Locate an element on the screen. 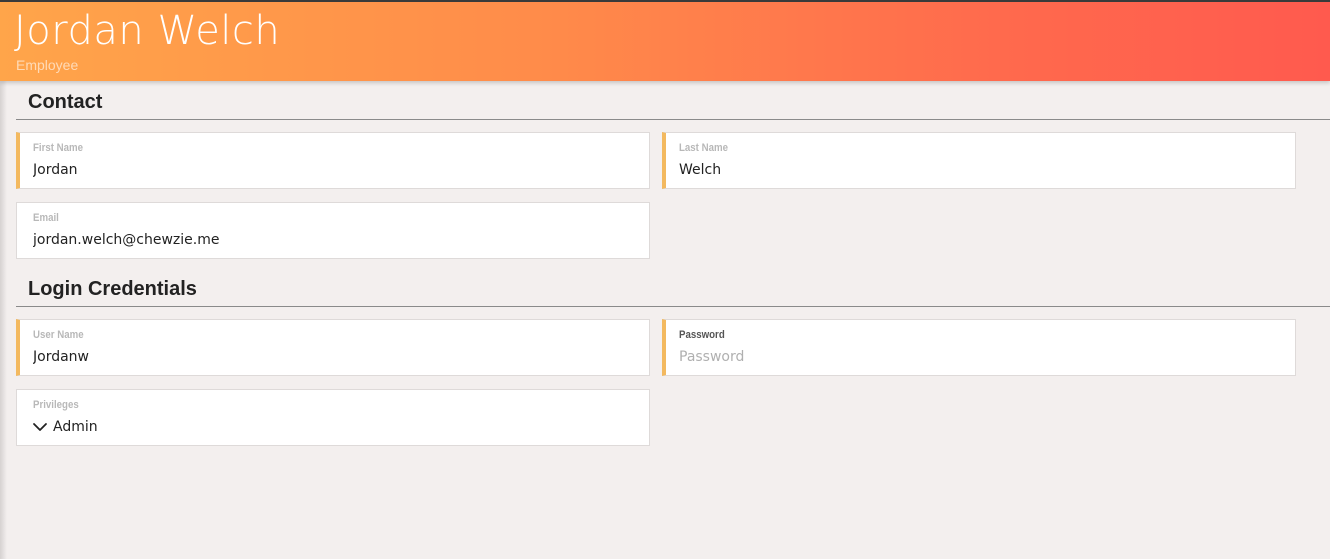  privileges-value: Admin is located at coordinates (75, 427).